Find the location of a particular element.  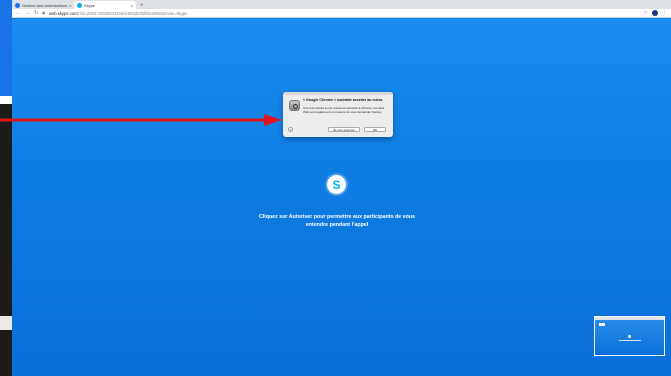

thumbnail-text is located at coordinates (630, 340).